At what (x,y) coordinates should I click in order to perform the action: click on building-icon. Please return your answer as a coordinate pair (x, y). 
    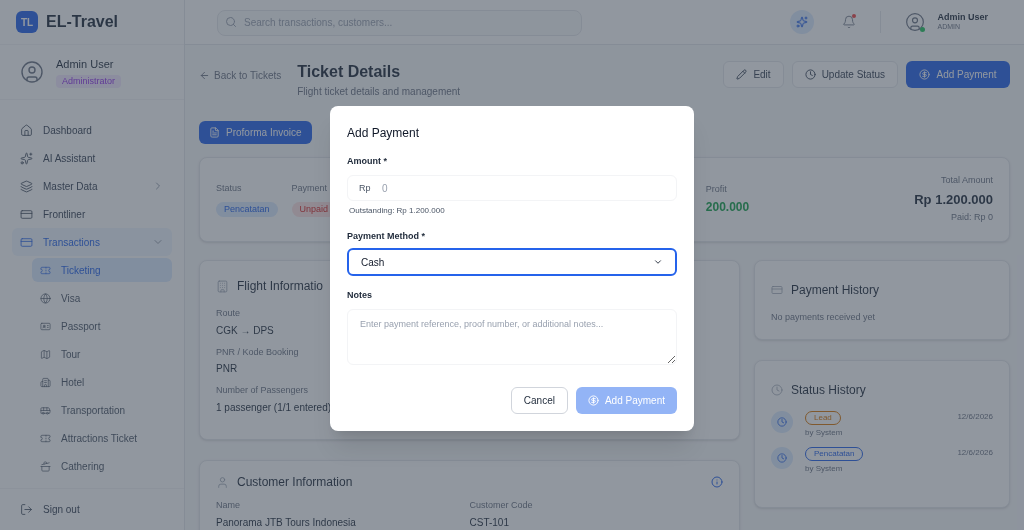
    Looking at the image, I should click on (222, 286).